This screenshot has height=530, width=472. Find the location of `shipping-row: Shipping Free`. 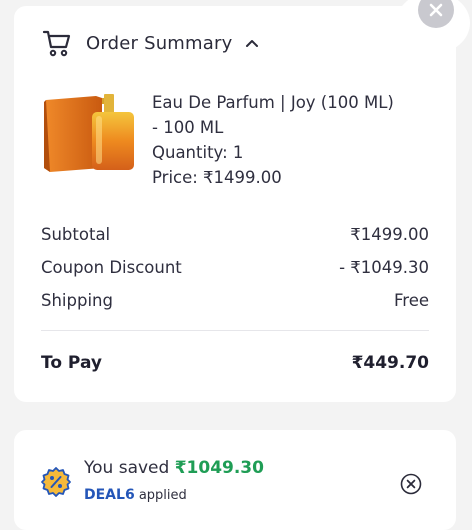

shipping-row: Shipping Free is located at coordinates (235, 300).